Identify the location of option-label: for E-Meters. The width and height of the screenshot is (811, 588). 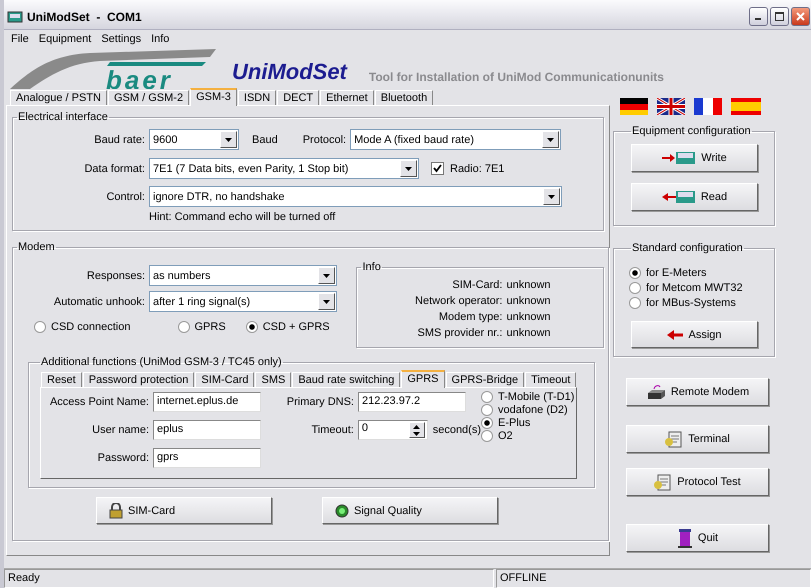
(676, 273).